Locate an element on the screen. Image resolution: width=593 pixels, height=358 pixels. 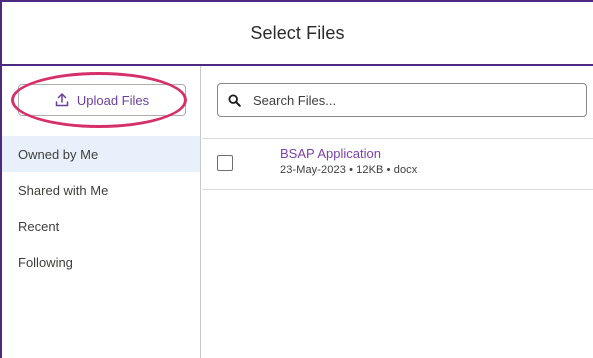
modal-title: Select Files is located at coordinates (297, 32).